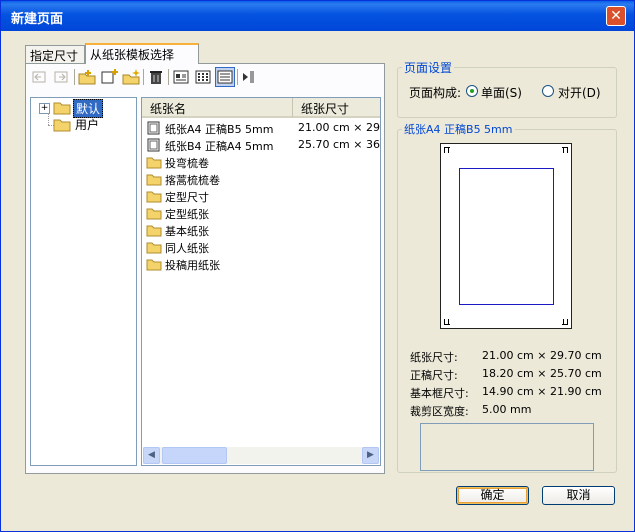 This screenshot has height=532, width=635. I want to click on radio-spread-page-label: 对开(D), so click(579, 92).